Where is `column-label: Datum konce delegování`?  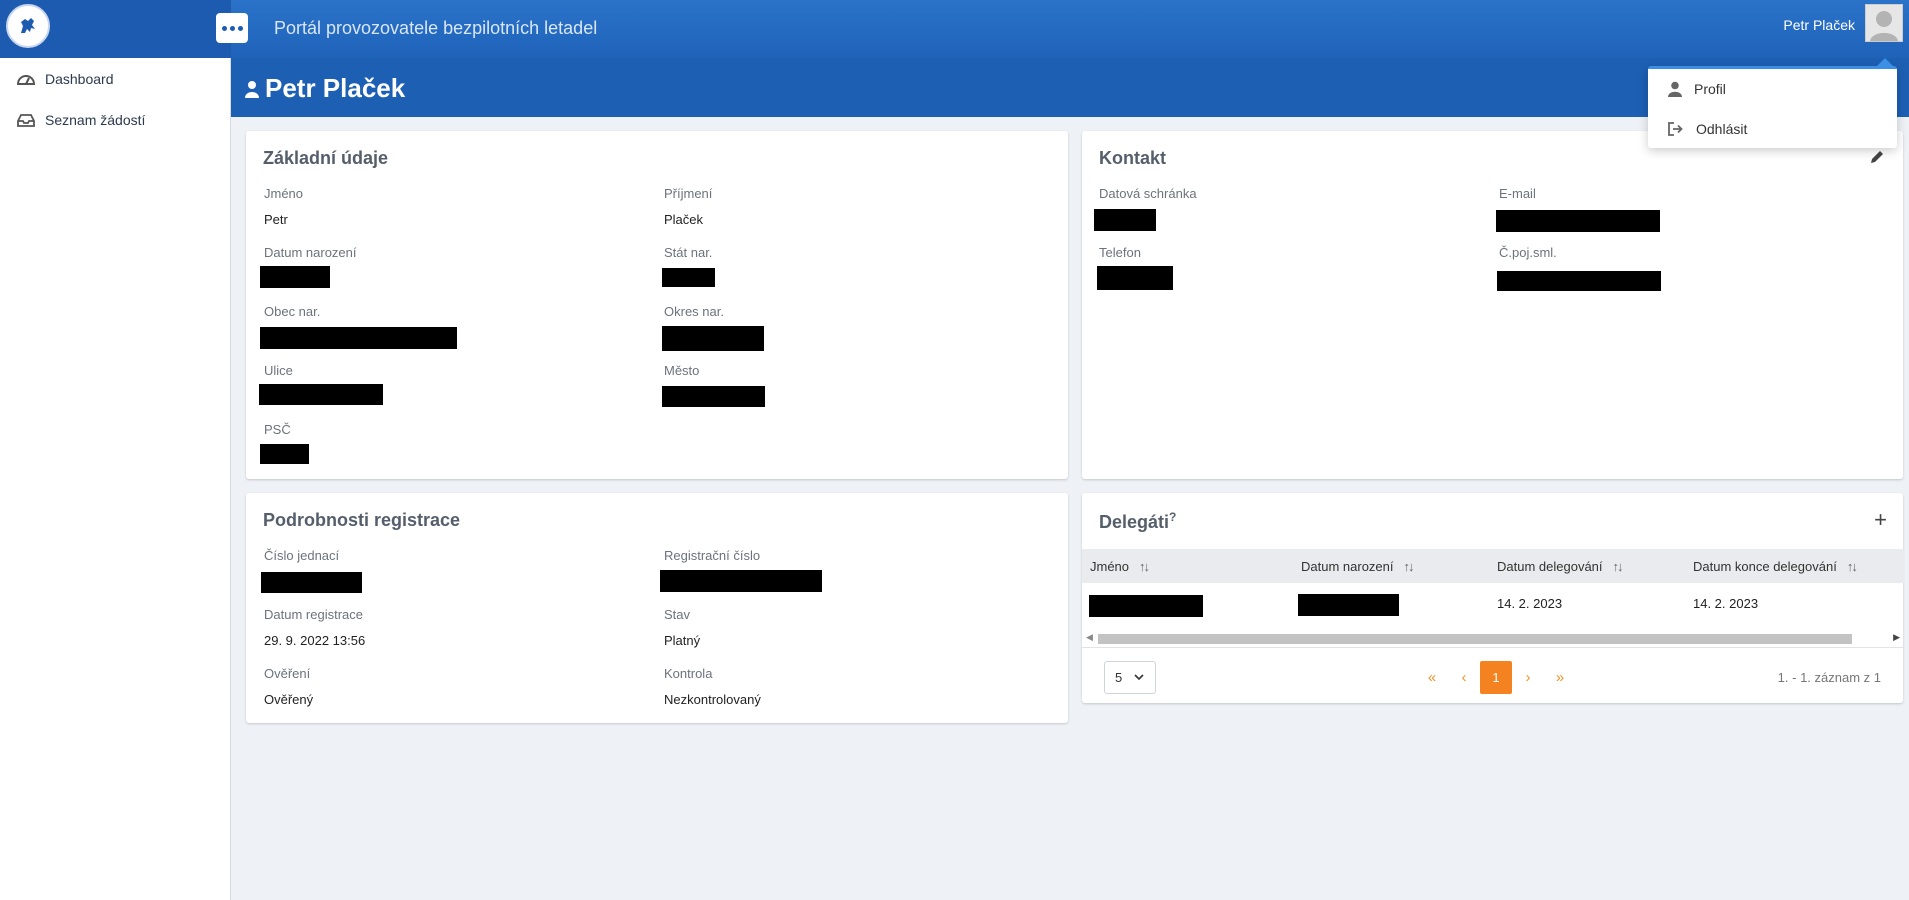
column-label: Datum konce delegování is located at coordinates (1765, 566).